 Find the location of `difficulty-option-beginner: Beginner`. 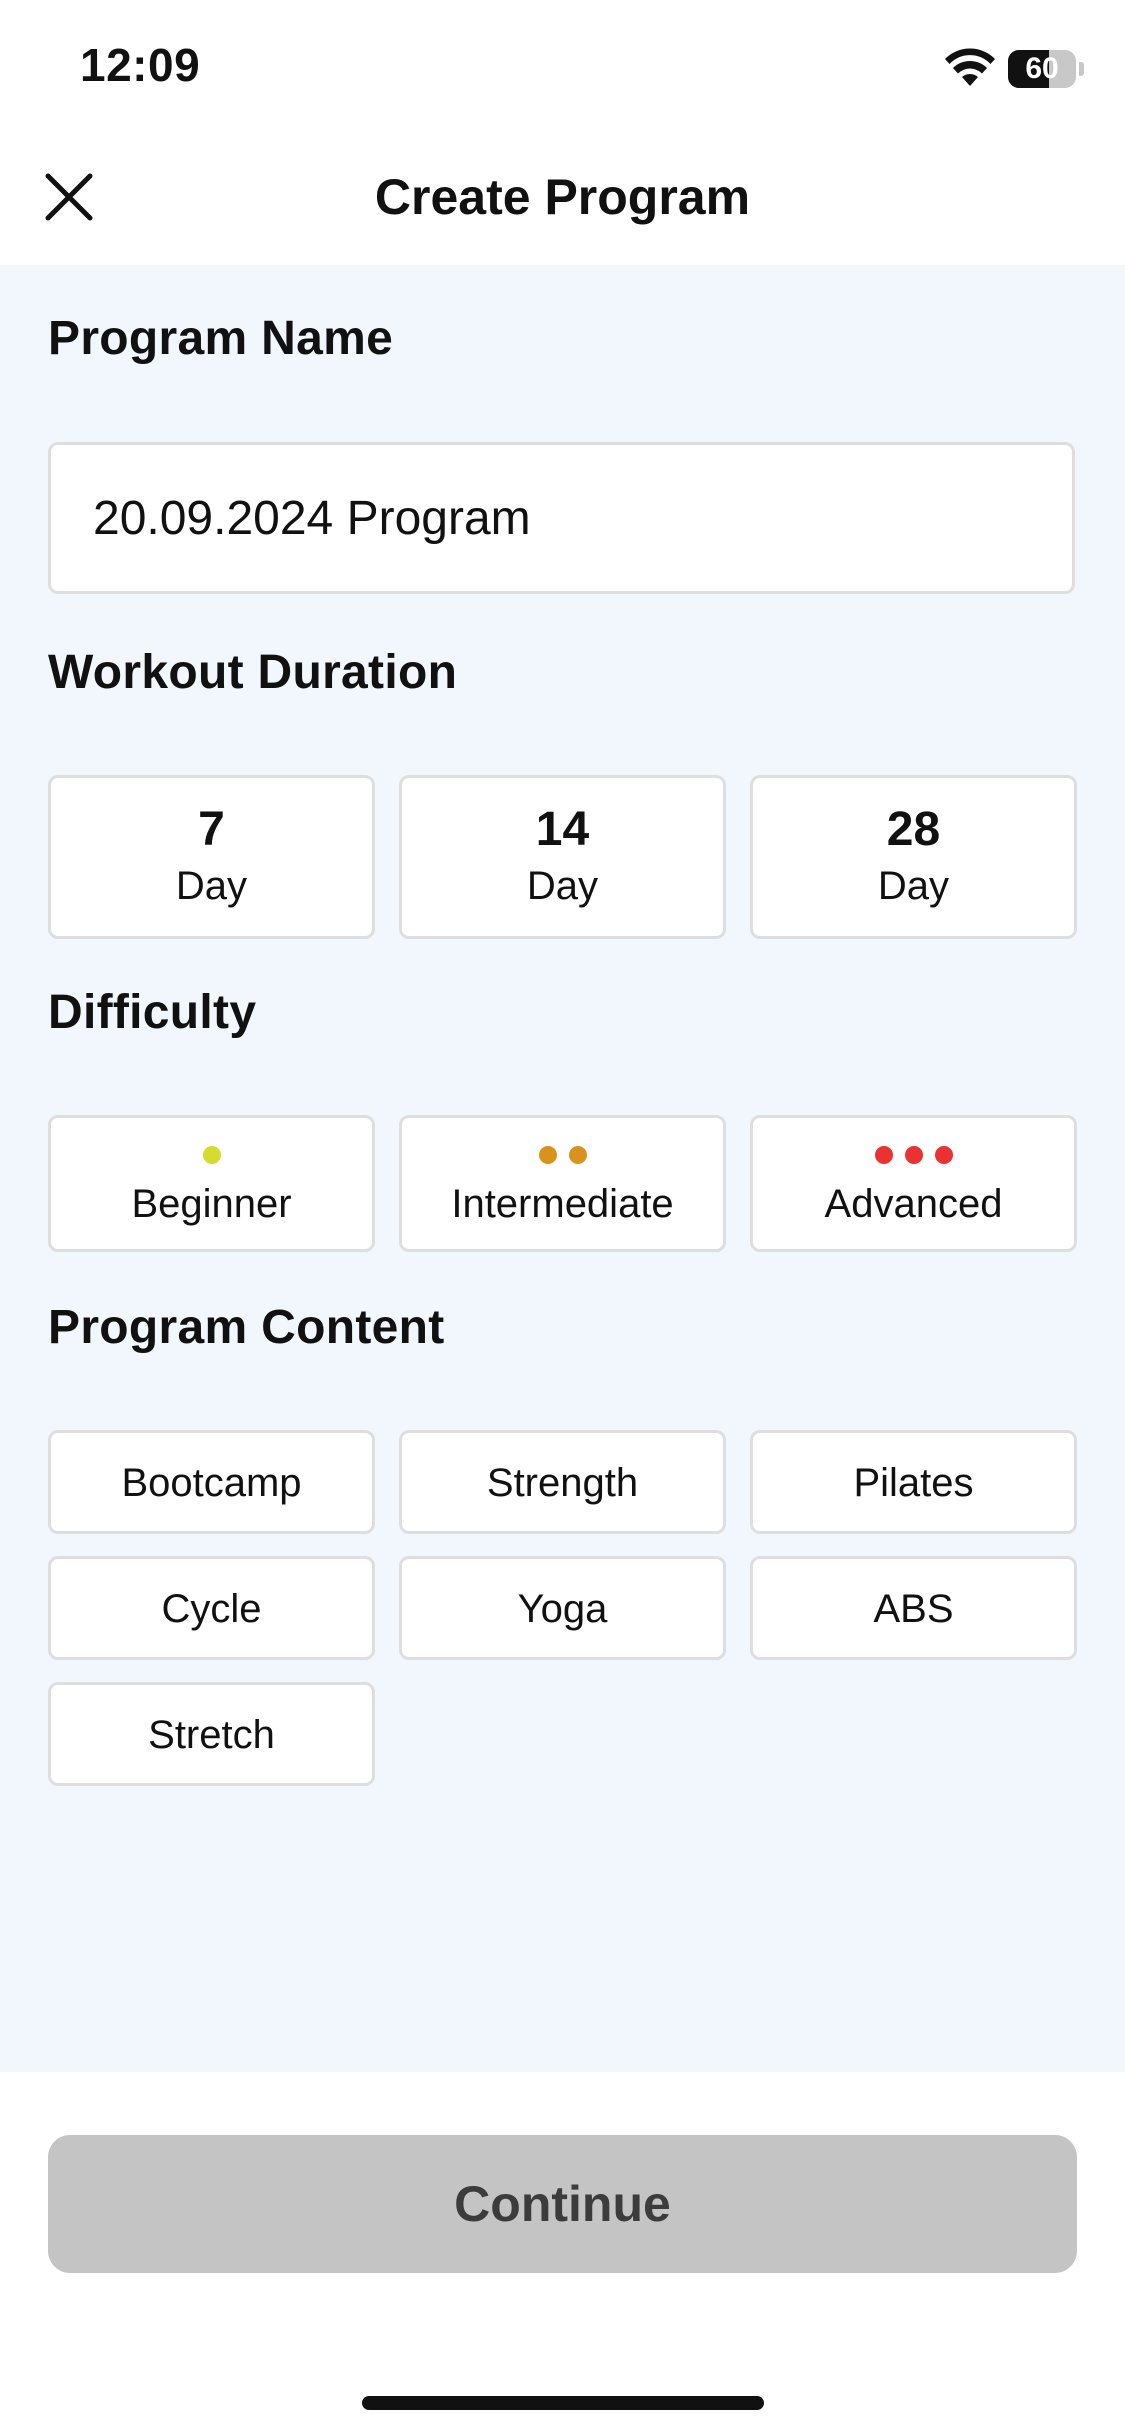

difficulty-option-beginner: Beginner is located at coordinates (211, 1183).